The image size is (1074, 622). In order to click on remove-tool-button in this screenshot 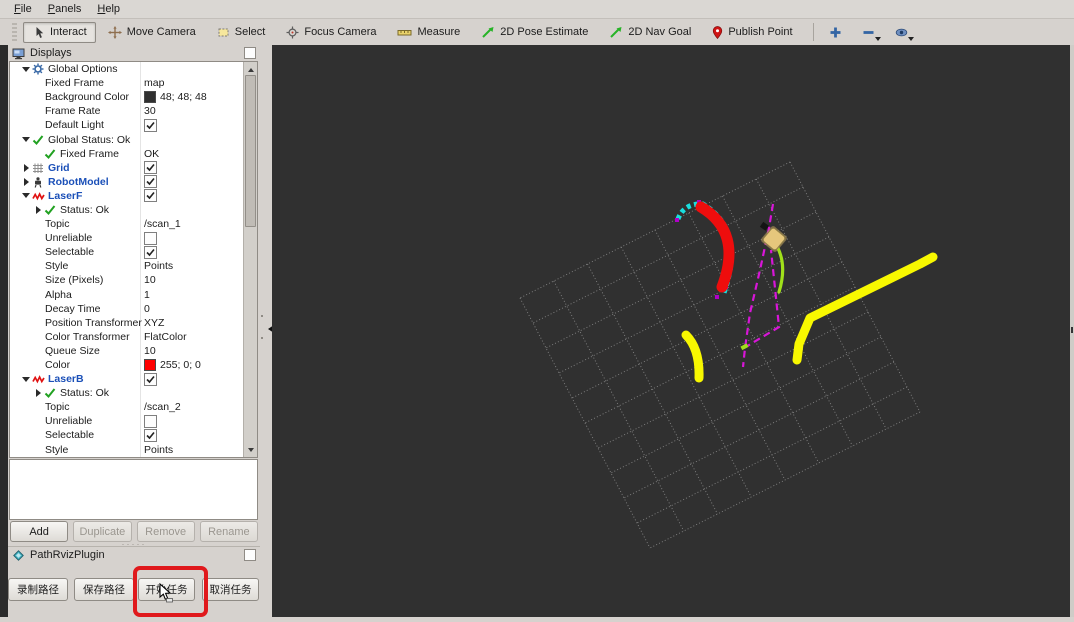, I will do `click(868, 32)`.